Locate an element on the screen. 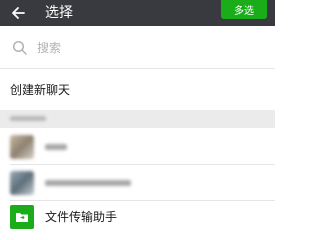  folder-transfer-icon is located at coordinates (22, 217).